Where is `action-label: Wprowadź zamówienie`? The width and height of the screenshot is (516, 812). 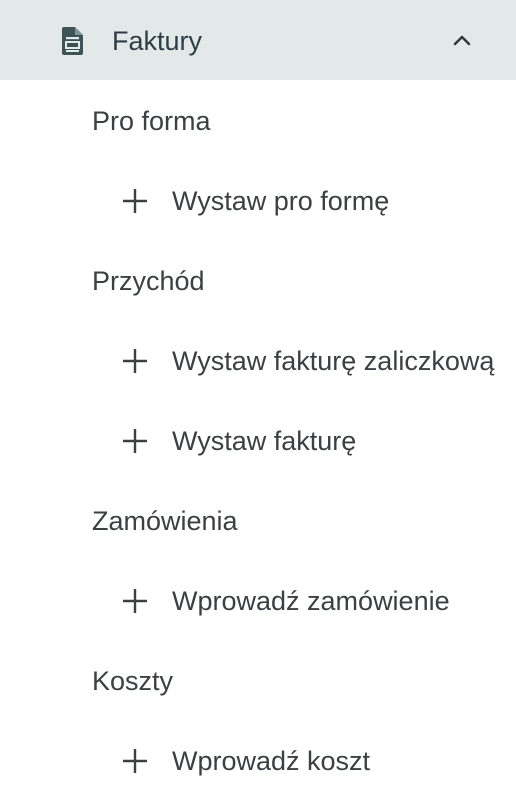 action-label: Wprowadź zamówienie is located at coordinates (311, 601).